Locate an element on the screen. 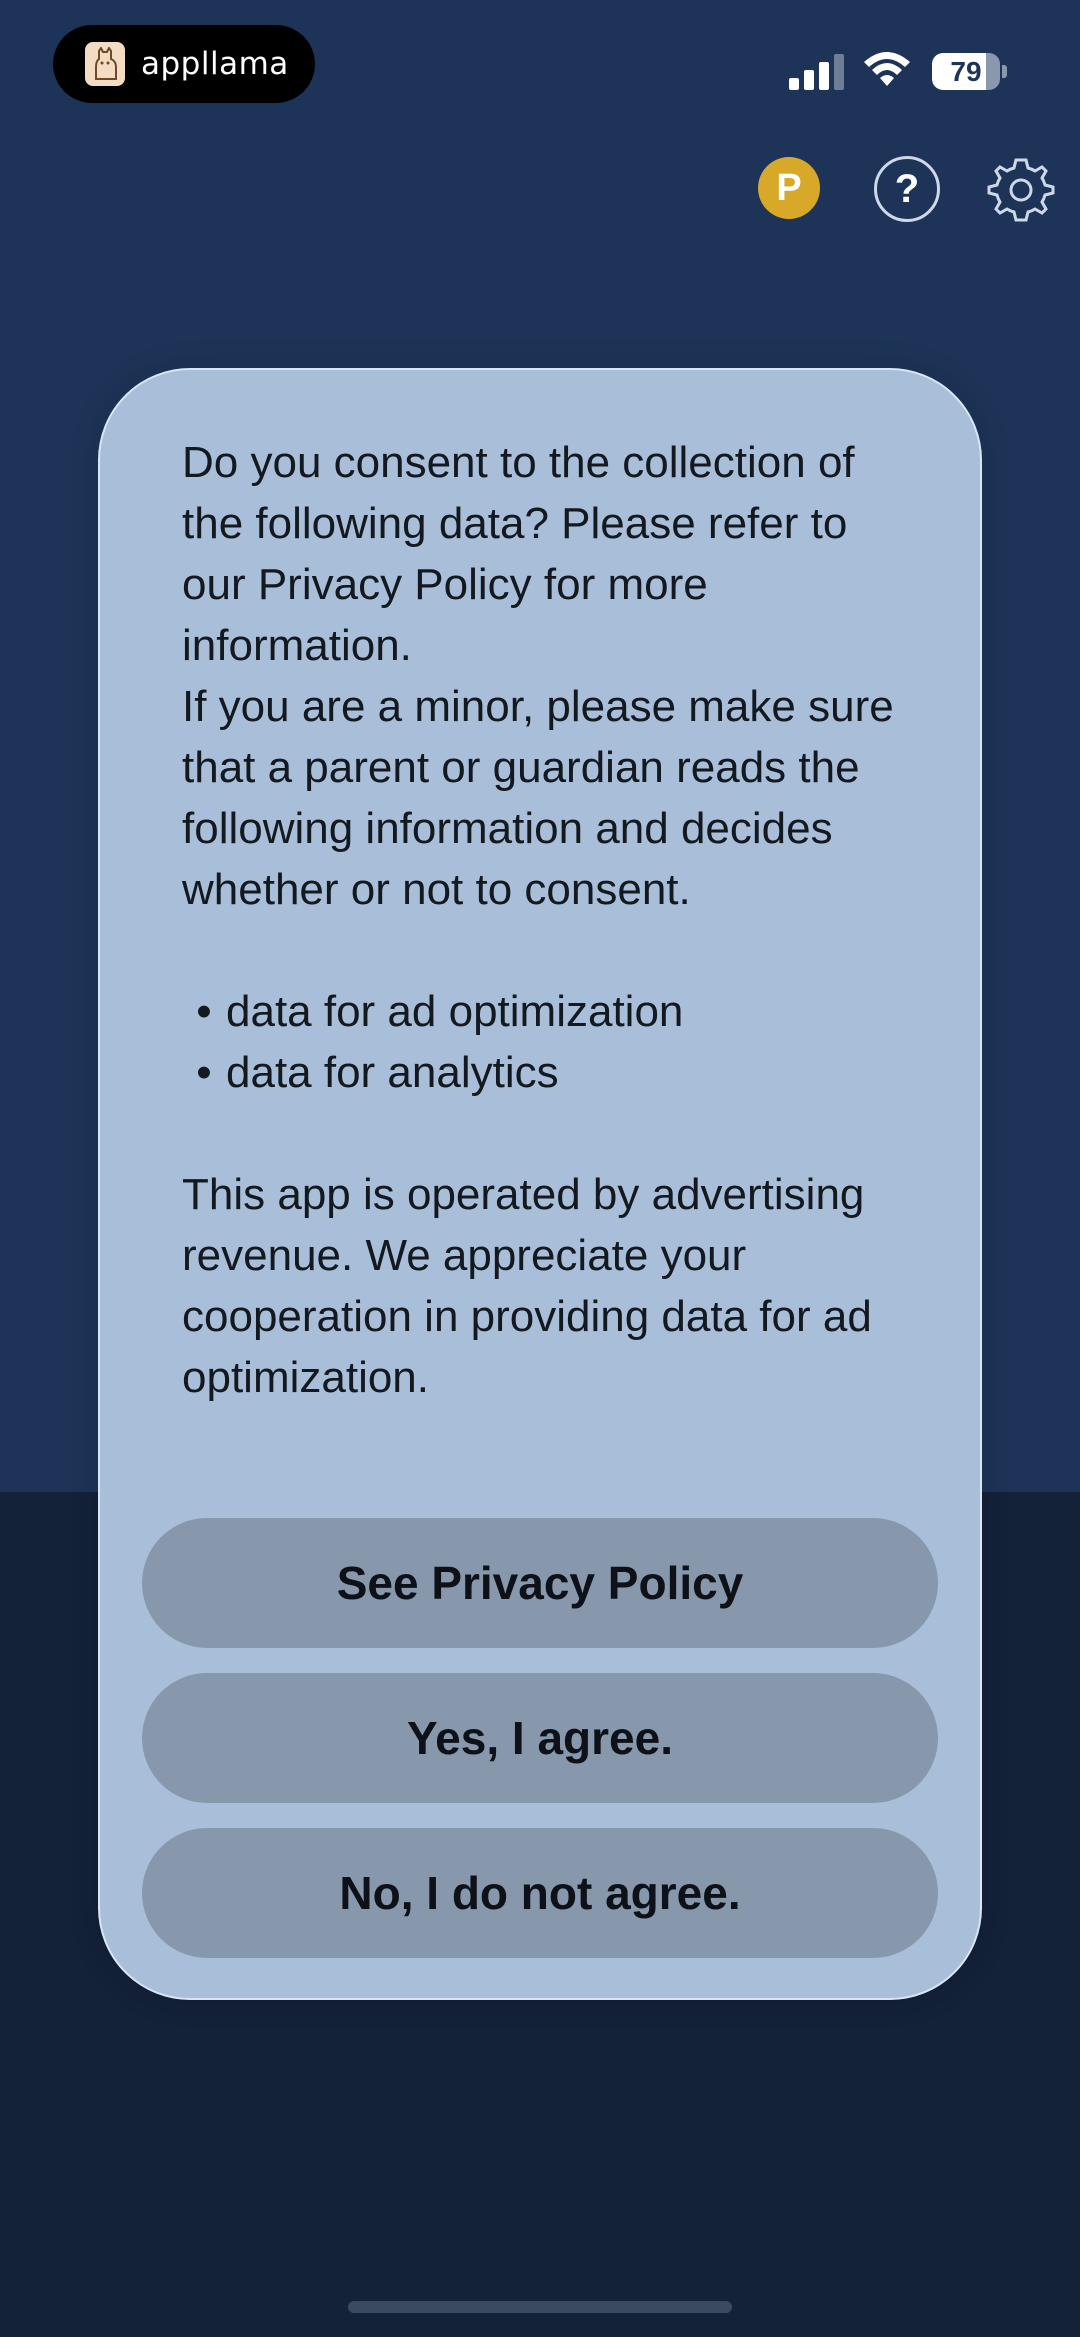 The height and width of the screenshot is (2337, 1080). battery-tip is located at coordinates (1004, 71).